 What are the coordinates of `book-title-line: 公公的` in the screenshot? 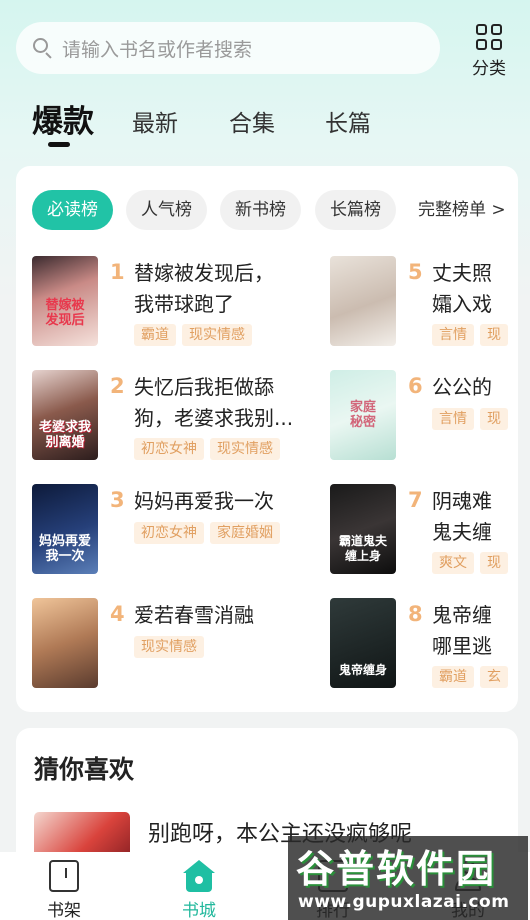 It's located at (462, 387).